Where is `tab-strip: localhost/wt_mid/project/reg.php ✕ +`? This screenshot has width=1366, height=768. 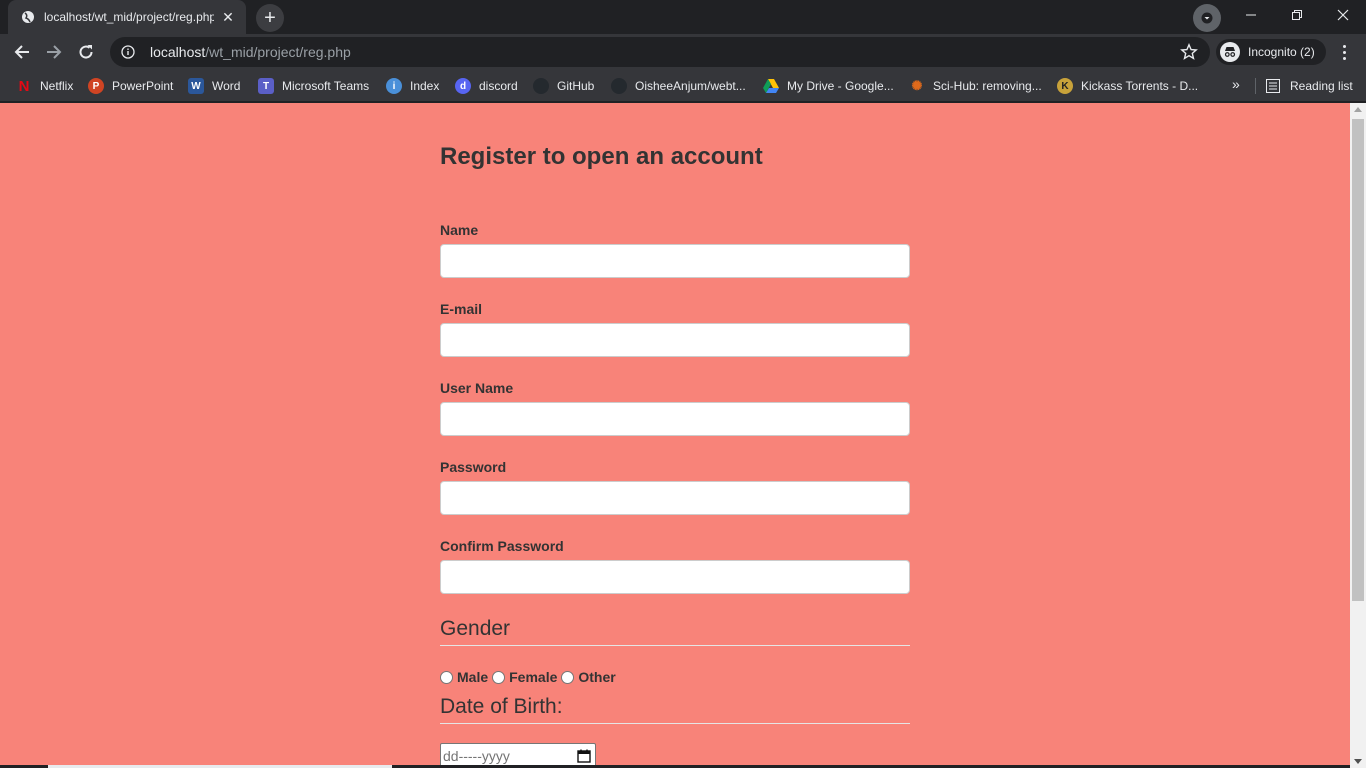
tab-strip: localhost/wt_mid/project/reg.php ✕ + is located at coordinates (683, 17).